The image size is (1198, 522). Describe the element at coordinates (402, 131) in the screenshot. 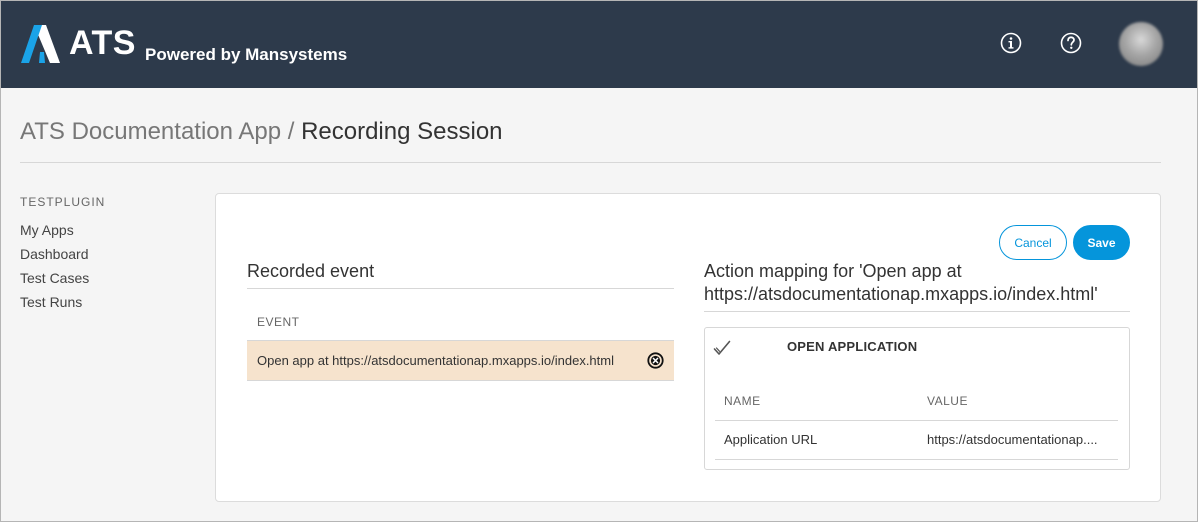

I see `breadcrumb-current-page: Recording Session` at that location.